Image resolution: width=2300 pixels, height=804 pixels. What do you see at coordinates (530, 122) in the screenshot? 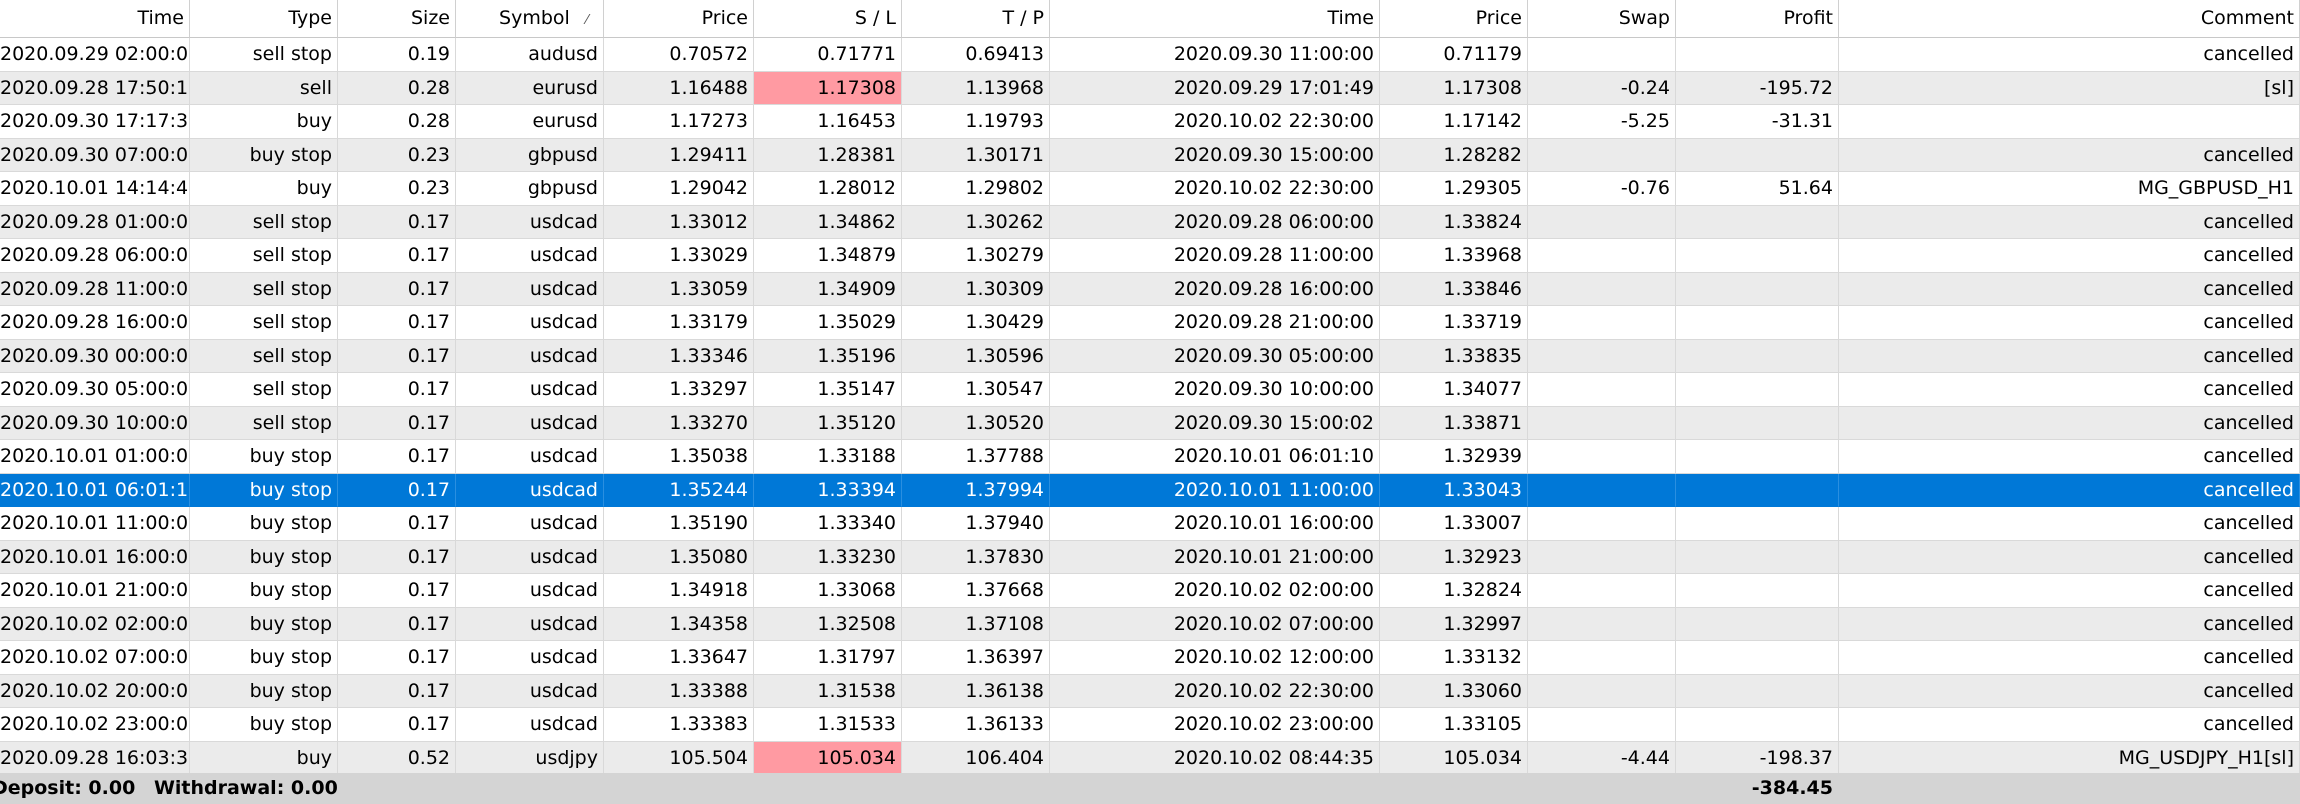
I see `cell-symbol: eurusd` at bounding box center [530, 122].